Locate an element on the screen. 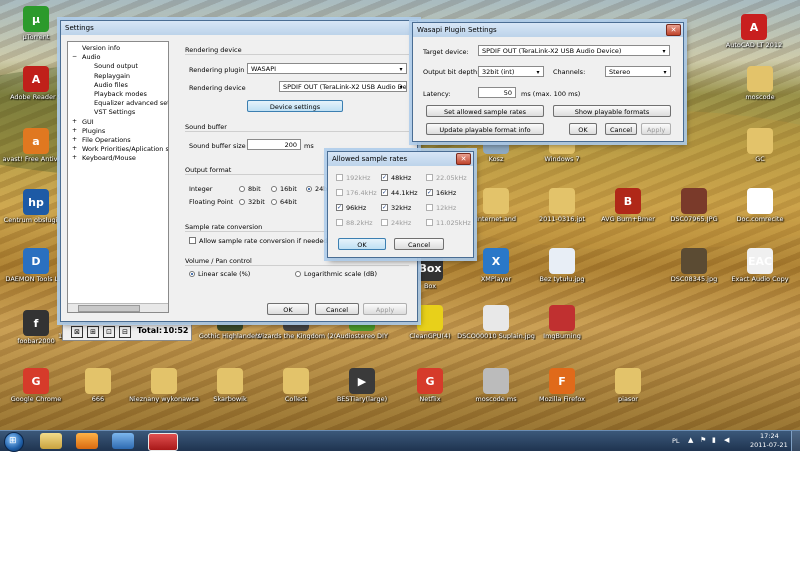  clock-date: 2011-07-21 is located at coordinates (769, 445).